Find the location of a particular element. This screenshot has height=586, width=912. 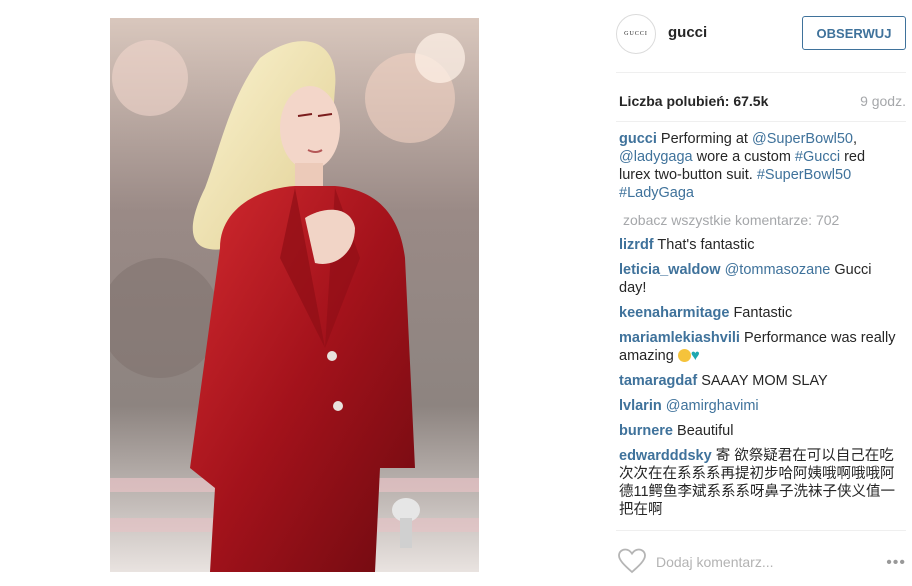

caption-hashtag: #SuperBowl50 is located at coordinates (804, 175).